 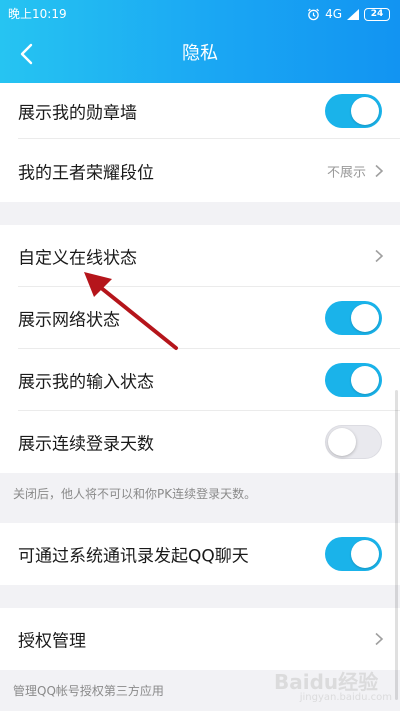 What do you see at coordinates (353, 554) in the screenshot?
I see `contacts-chat-toggle` at bounding box center [353, 554].